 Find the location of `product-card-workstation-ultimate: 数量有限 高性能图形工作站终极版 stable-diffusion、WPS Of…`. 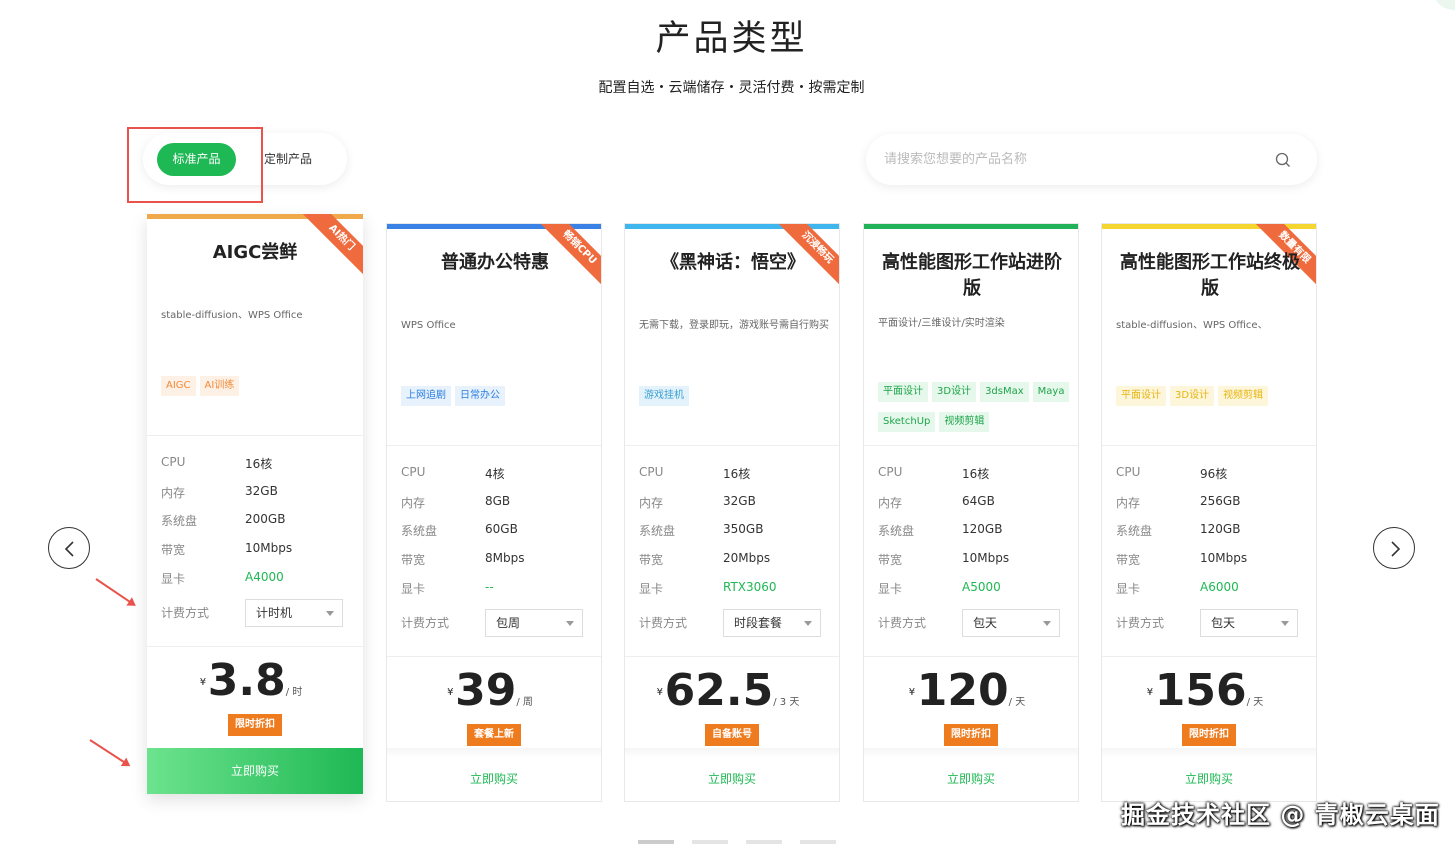

product-card-workstation-ultimate: 数量有限 高性能图形工作站终极版 stable-diffusion、WPS Of… is located at coordinates (1209, 512).